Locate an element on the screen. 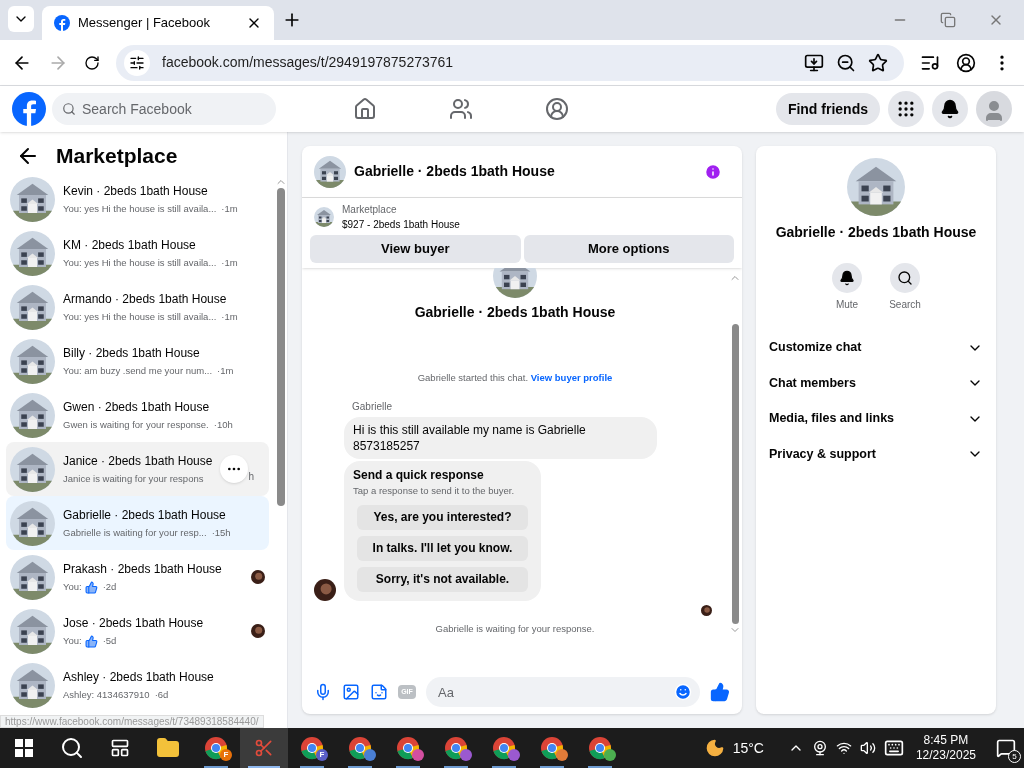 Image resolution: width=1024 pixels, height=768 pixels. conversation-name: Ashley · 2beds 1bath House is located at coordinates (138, 677).